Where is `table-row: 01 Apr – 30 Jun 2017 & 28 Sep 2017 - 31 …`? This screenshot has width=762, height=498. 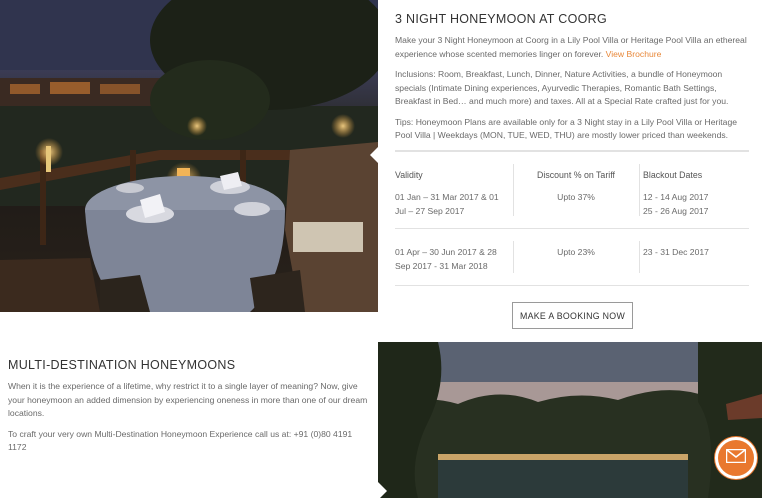
table-row: 01 Apr – 30 Jun 2017 & 28 Sep 2017 - 31 … is located at coordinates (572, 257).